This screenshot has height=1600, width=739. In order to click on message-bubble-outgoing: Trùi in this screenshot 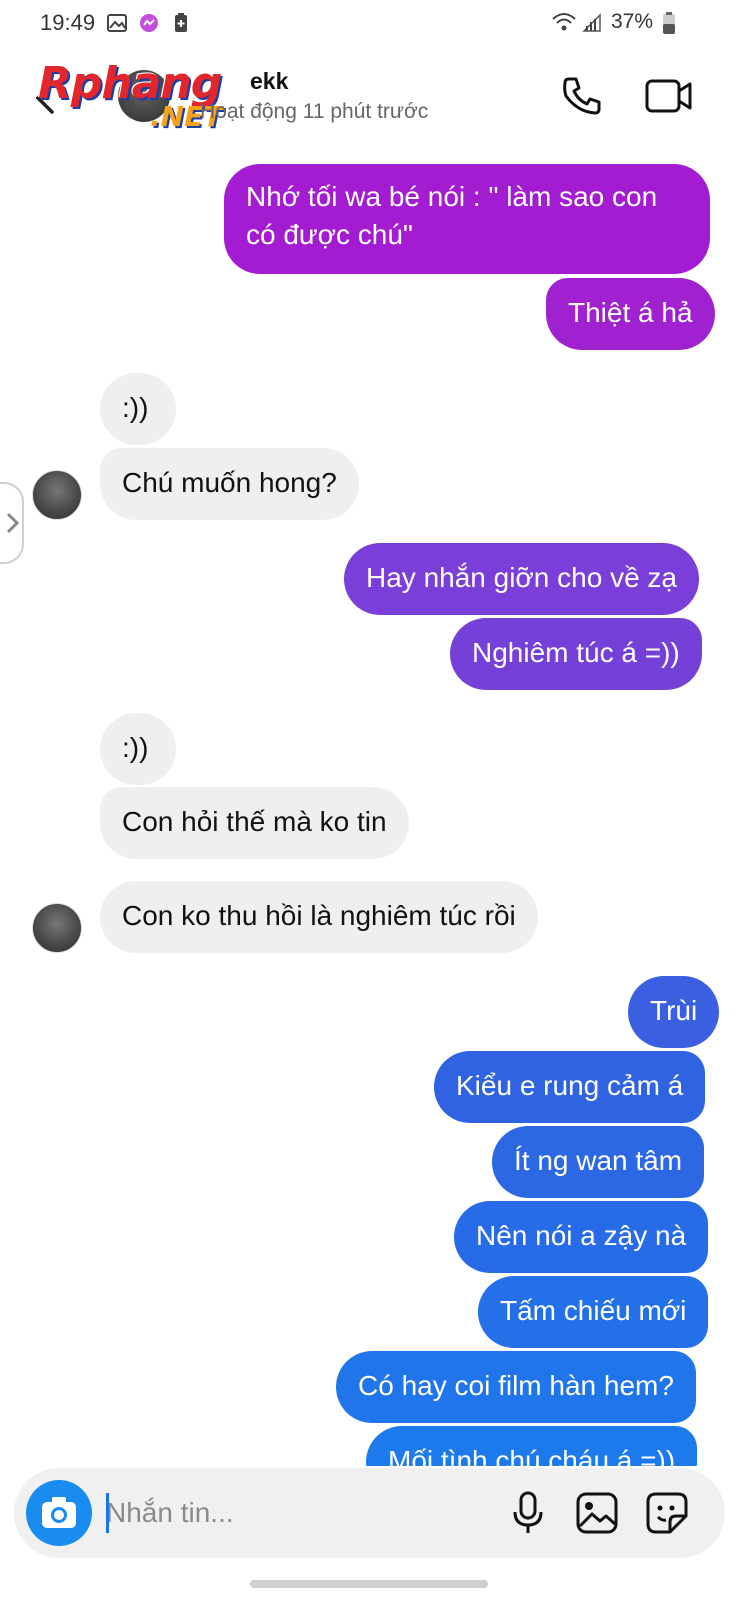, I will do `click(674, 1012)`.